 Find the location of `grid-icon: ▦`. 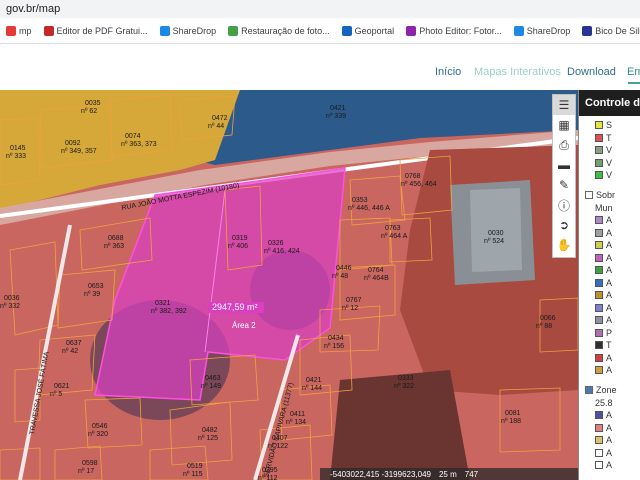

grid-icon: ▦ is located at coordinates (564, 125).